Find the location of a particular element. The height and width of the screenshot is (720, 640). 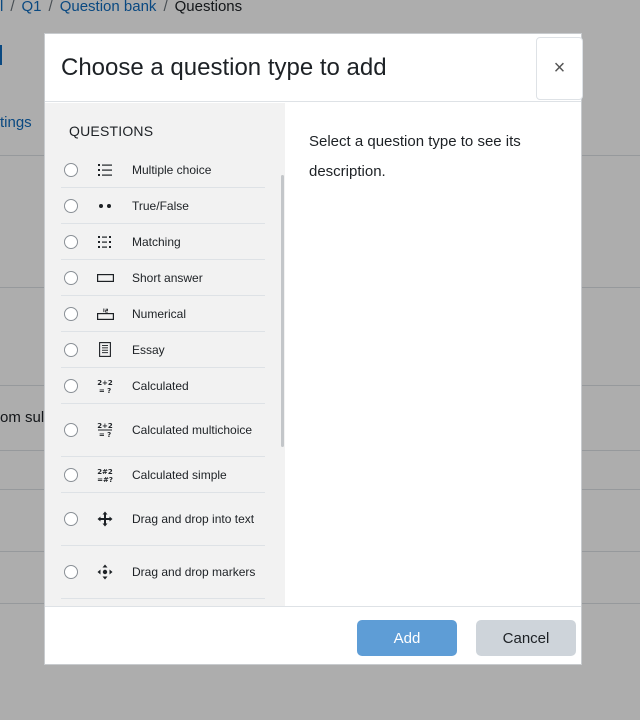

text-box-icon is located at coordinates (105, 278).